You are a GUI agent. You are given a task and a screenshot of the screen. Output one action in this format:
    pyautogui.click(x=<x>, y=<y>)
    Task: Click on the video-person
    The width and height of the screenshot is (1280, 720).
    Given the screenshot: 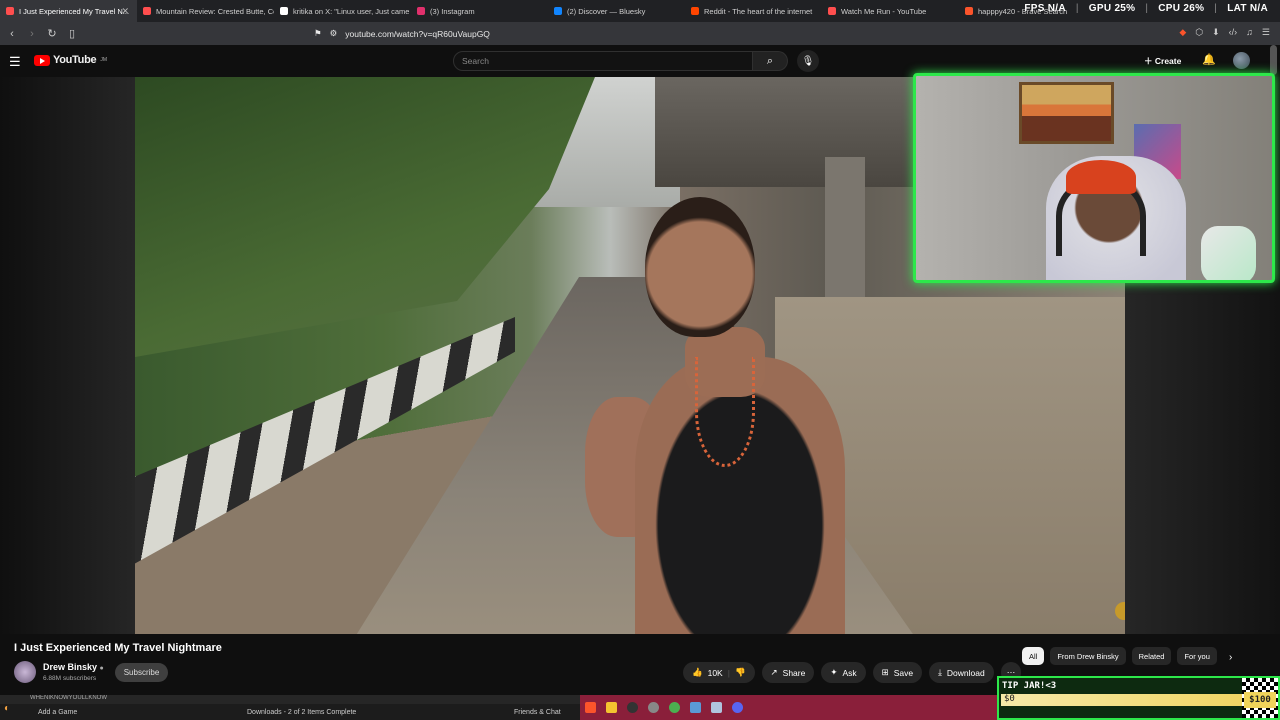 What is the action you would take?
    pyautogui.click(x=725, y=410)
    